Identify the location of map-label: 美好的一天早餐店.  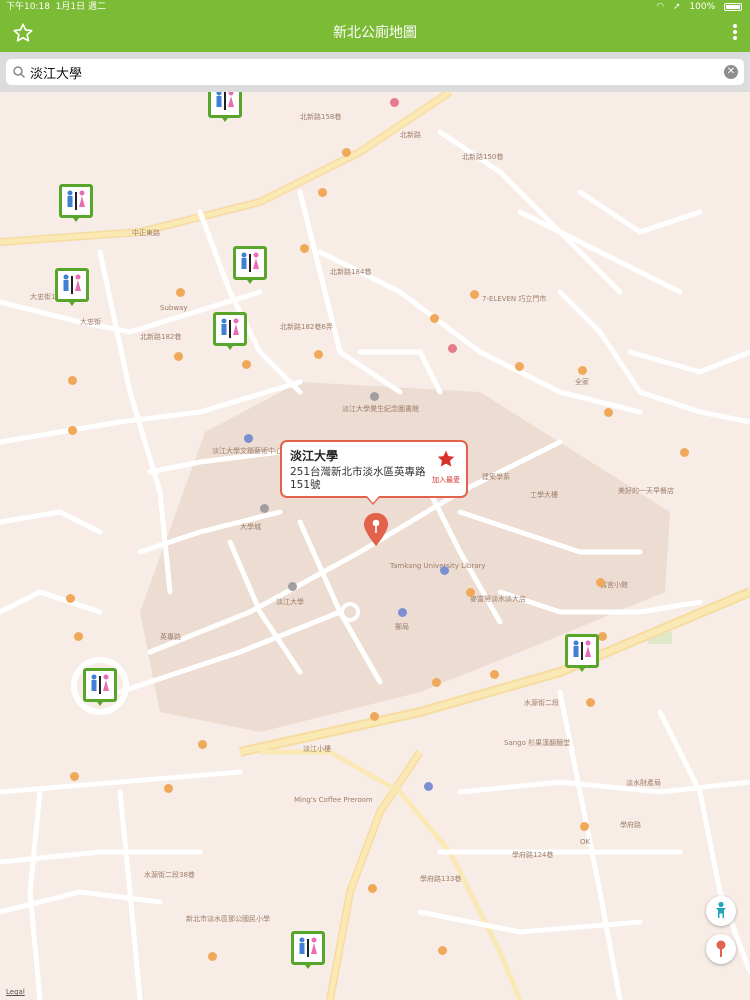
(646, 491).